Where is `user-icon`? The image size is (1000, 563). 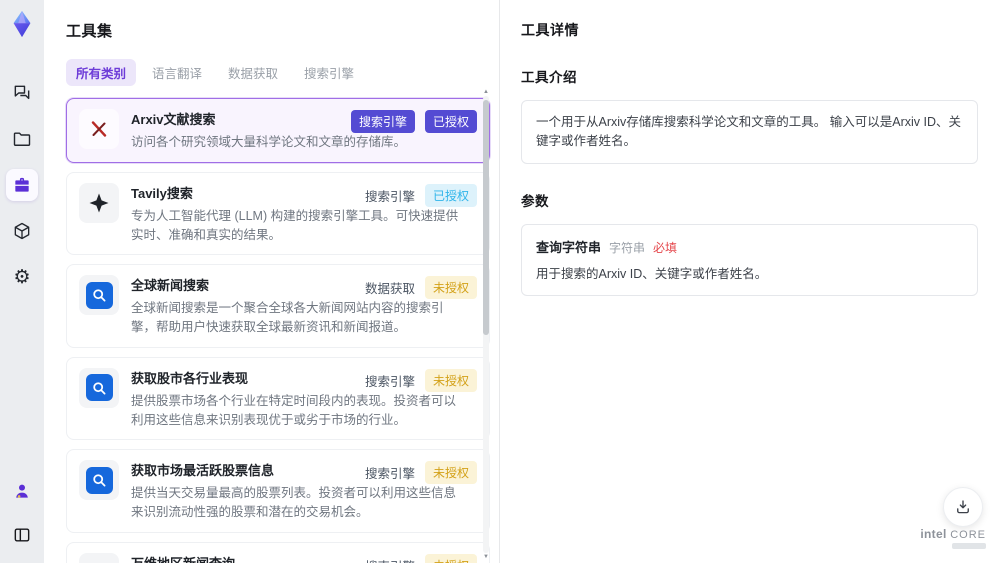 user-icon is located at coordinates (22, 491).